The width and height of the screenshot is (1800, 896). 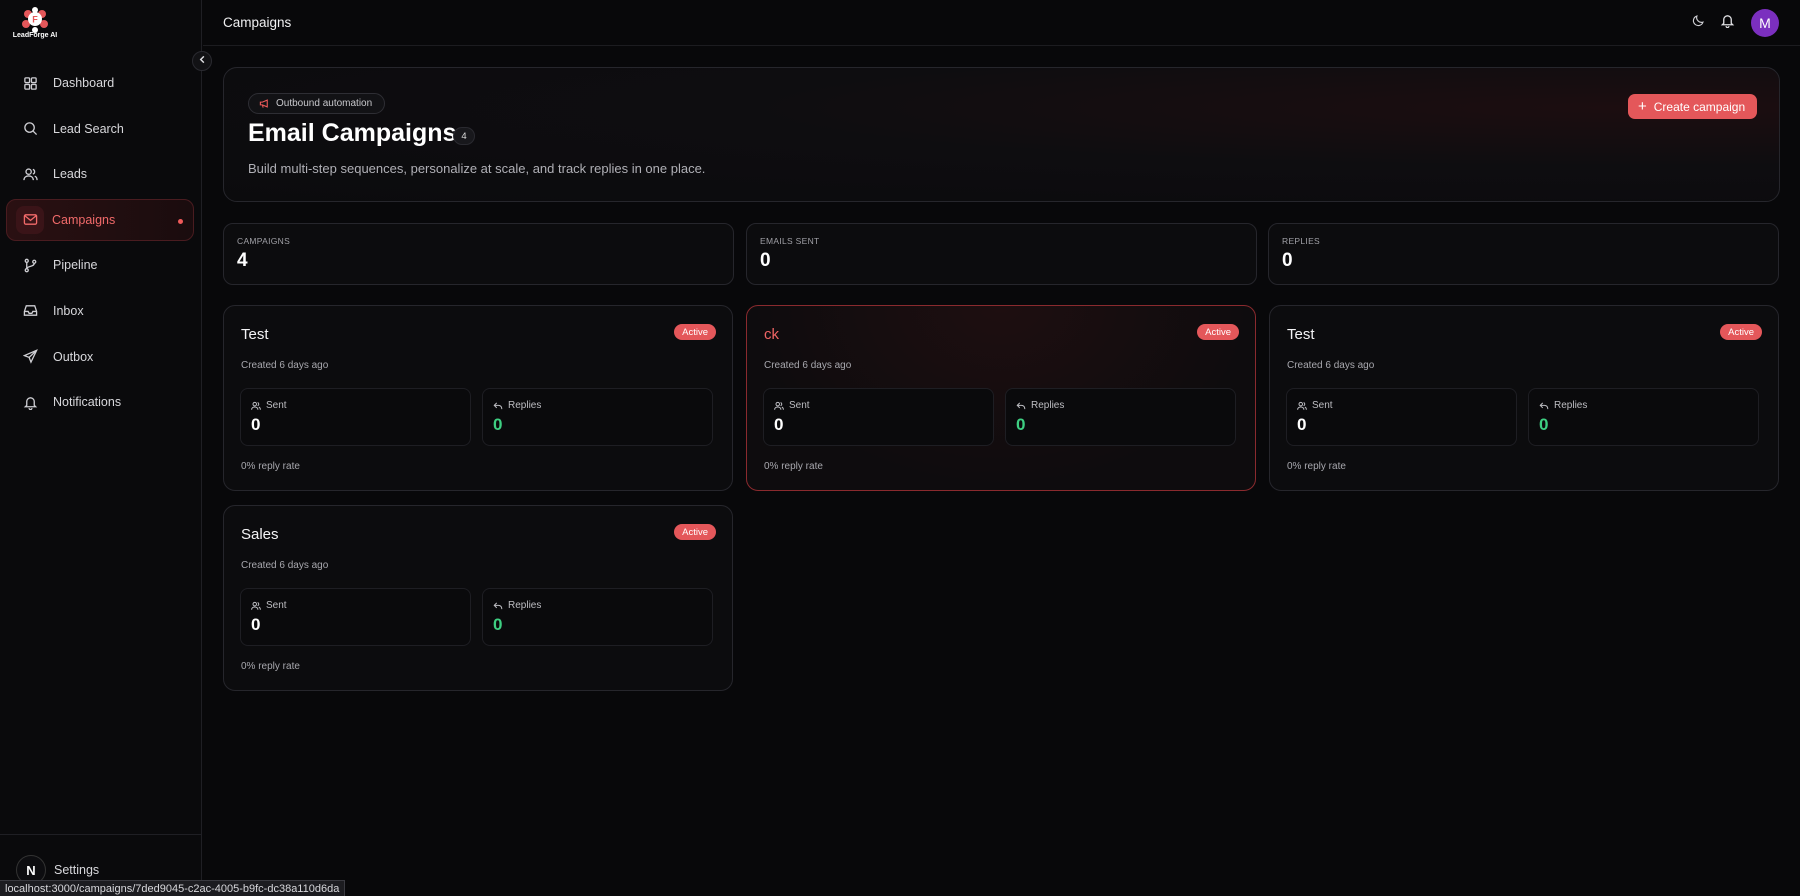 I want to click on outbound-automation-pill: Outbound automation, so click(x=317, y=103).